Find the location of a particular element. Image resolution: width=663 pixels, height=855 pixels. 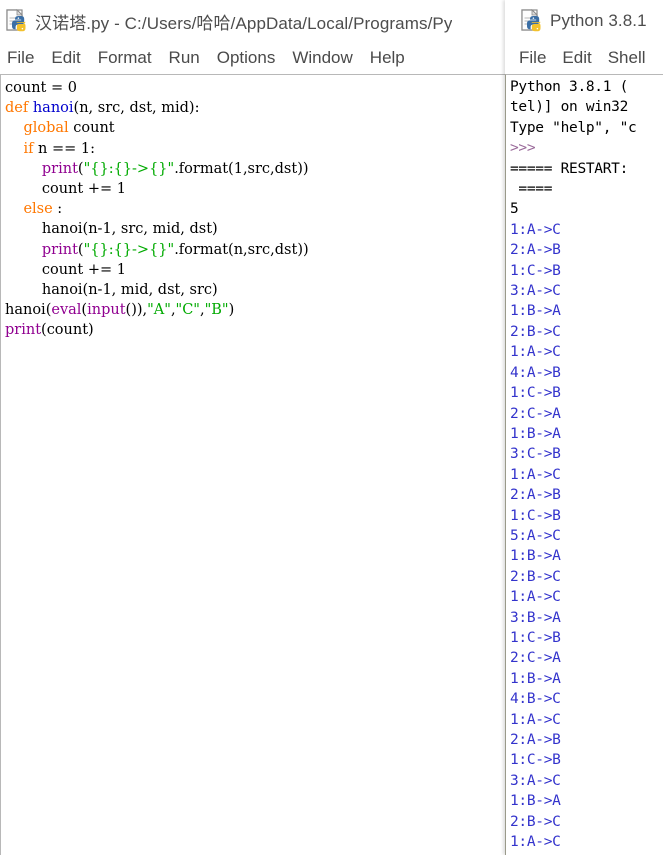

menu-help: Help is located at coordinates (387, 58).